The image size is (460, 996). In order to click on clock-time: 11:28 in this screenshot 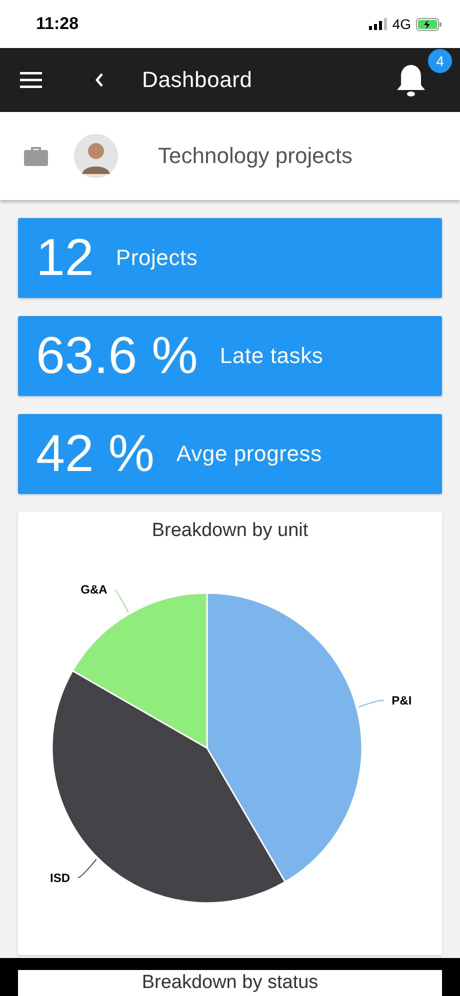, I will do `click(57, 24)`.